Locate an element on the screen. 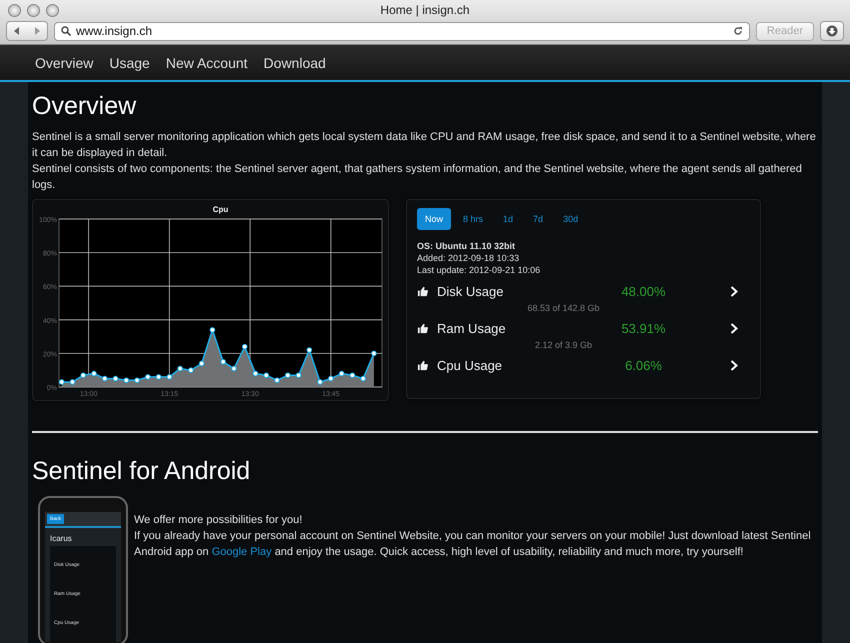 This screenshot has height=643, width=850. nav-link: New Account is located at coordinates (207, 62).